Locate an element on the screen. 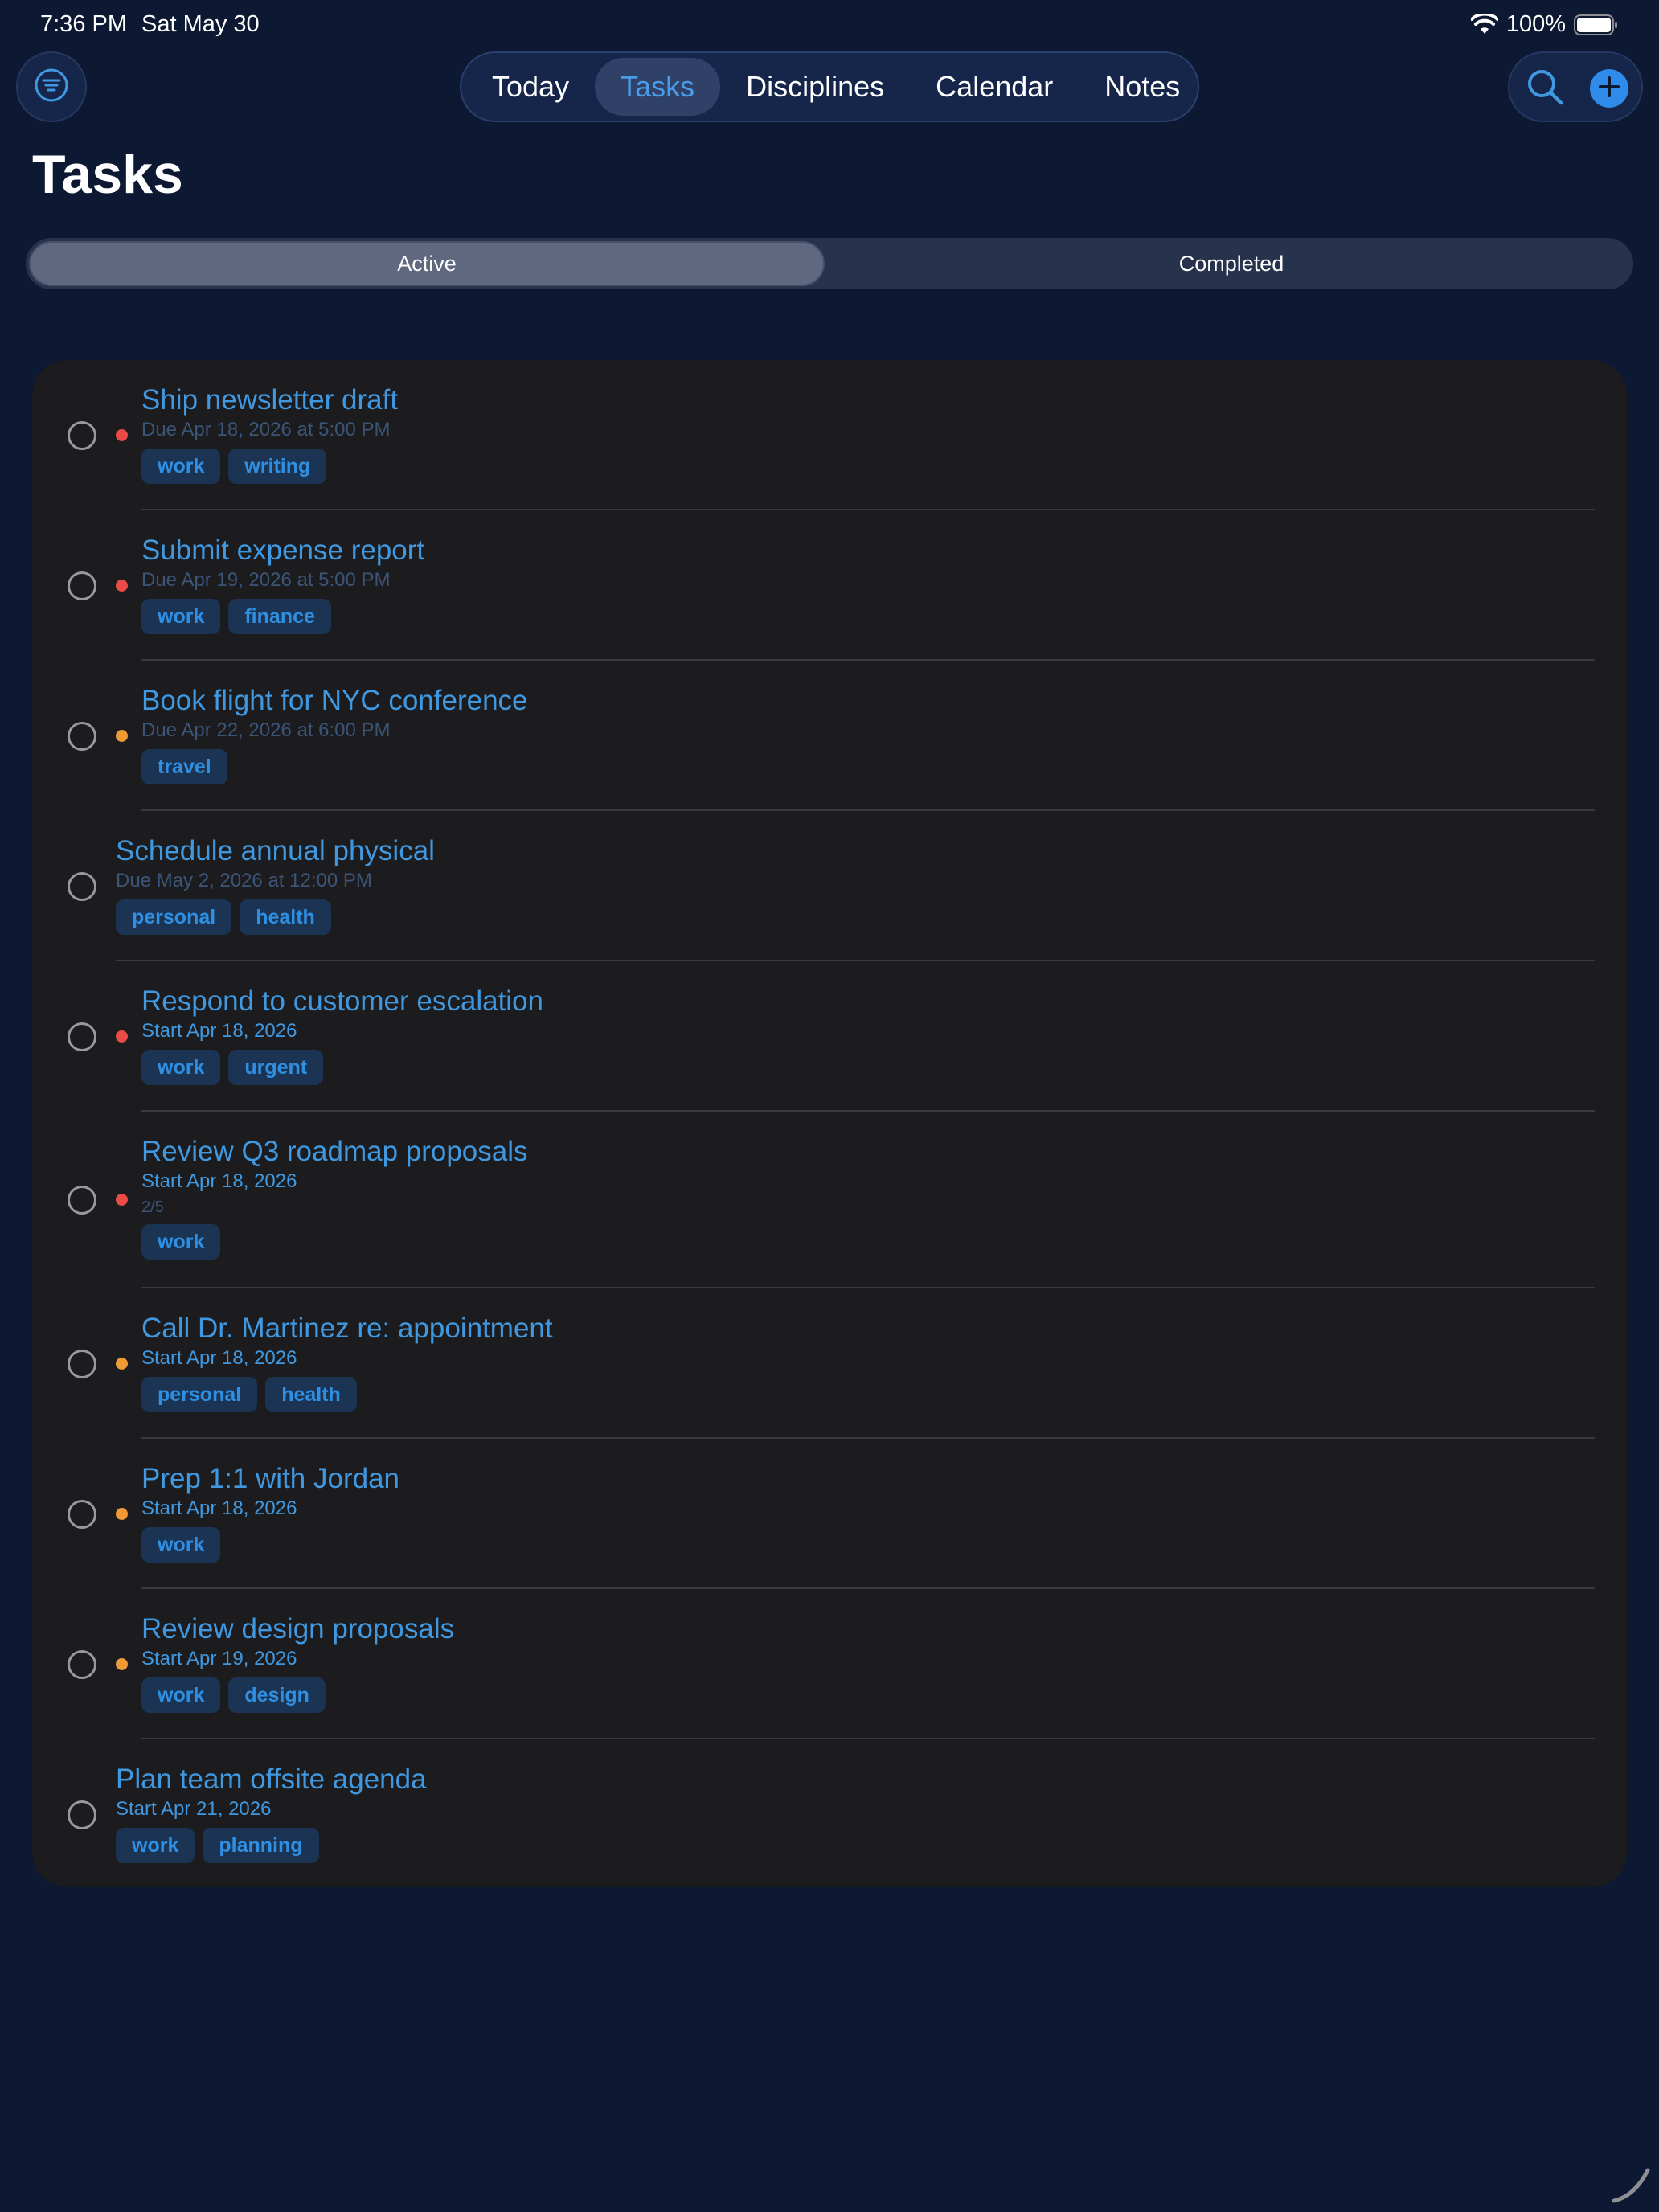 Image resolution: width=1659 pixels, height=2212 pixels. battery-icon is located at coordinates (1596, 24).